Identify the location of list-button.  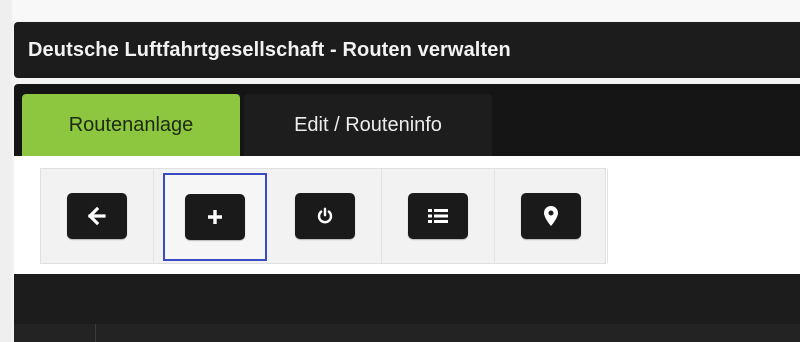
(438, 216).